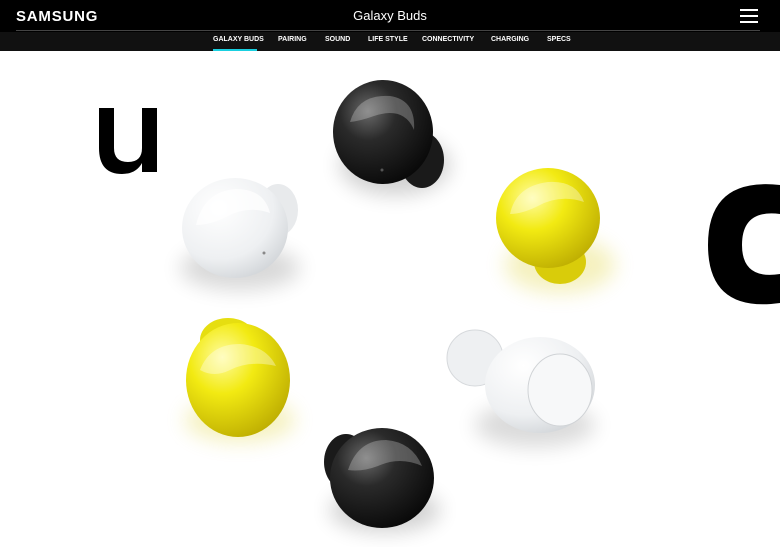 The width and height of the screenshot is (780, 547). Describe the element at coordinates (292, 39) in the screenshot. I see `tab-pairing: PAIRING` at that location.